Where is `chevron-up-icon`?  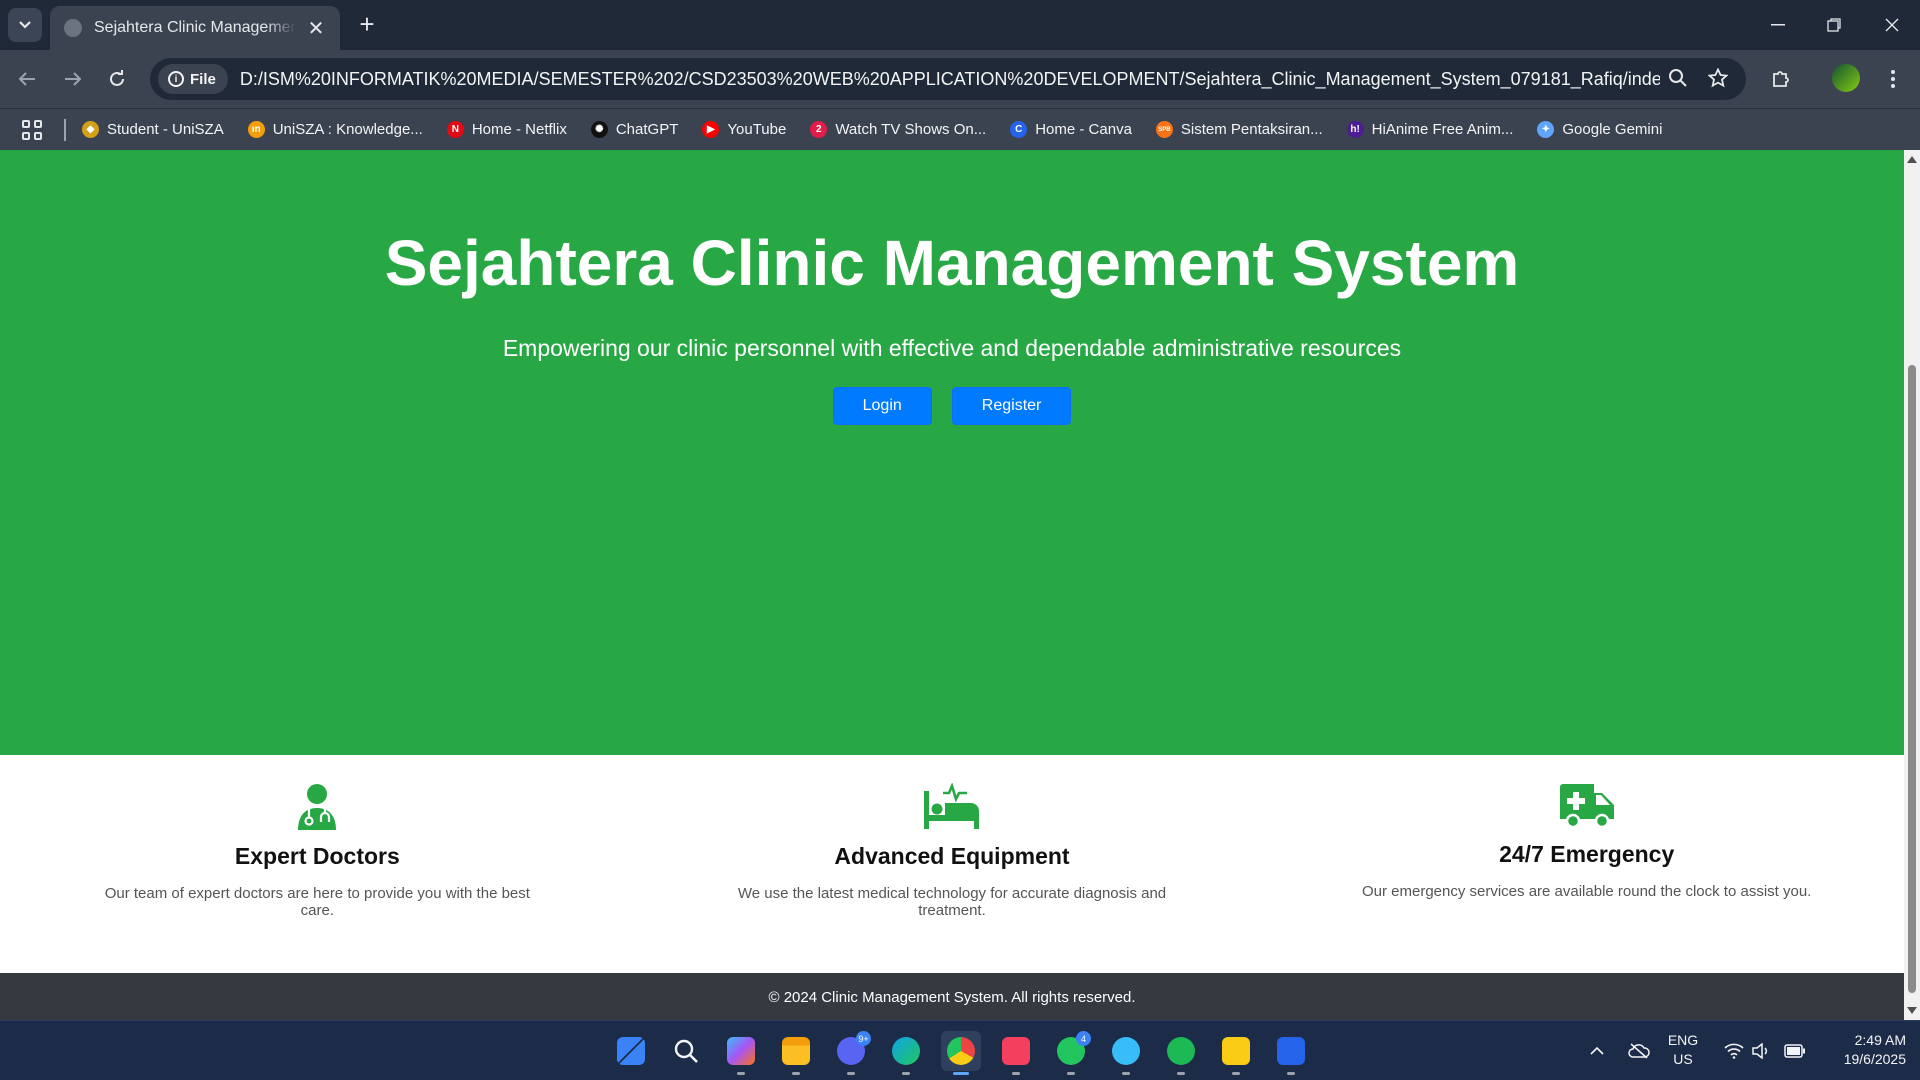 chevron-up-icon is located at coordinates (1597, 1051).